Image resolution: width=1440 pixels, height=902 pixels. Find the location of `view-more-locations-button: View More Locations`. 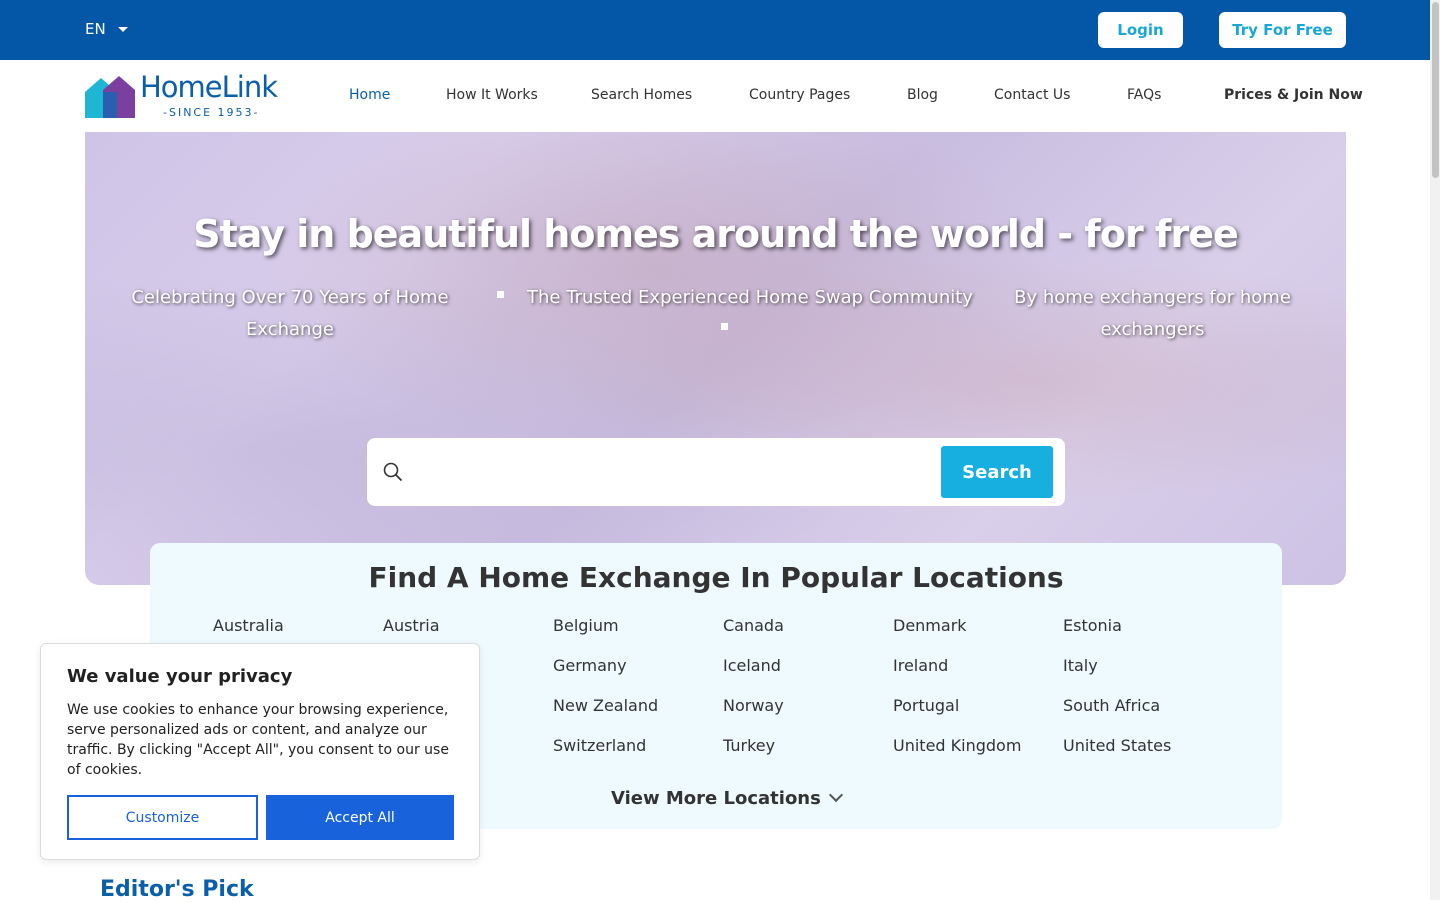

view-more-locations-button: View More Locations is located at coordinates (727, 798).